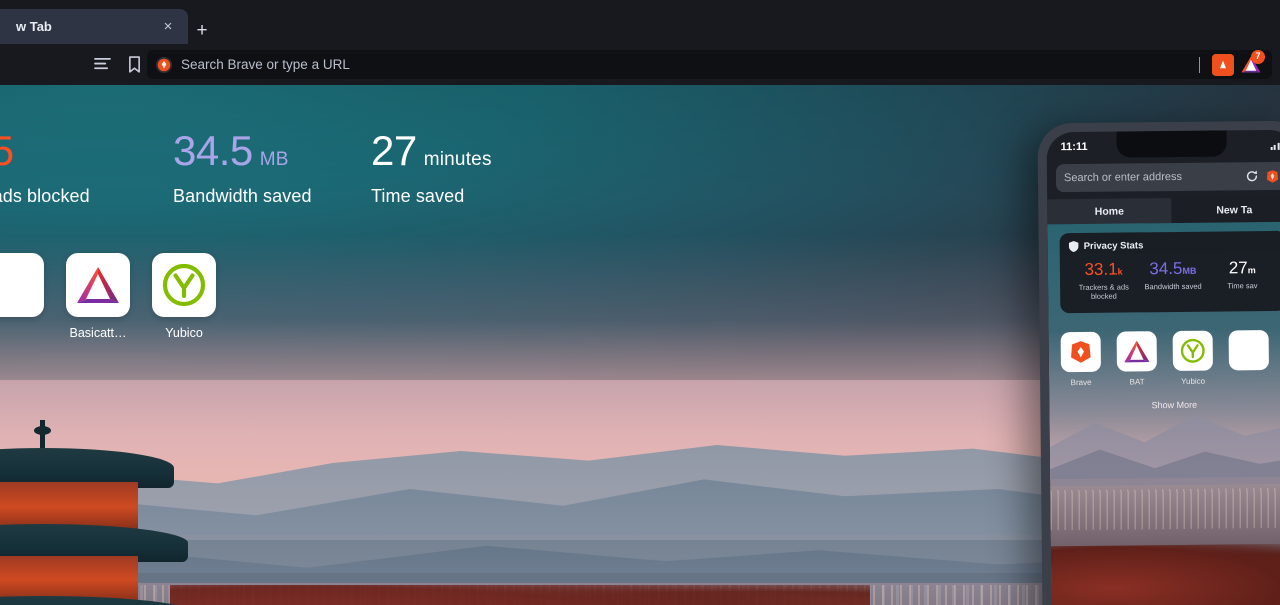 The height and width of the screenshot is (605, 1280). I want to click on pagoda-spire, so click(42, 435).